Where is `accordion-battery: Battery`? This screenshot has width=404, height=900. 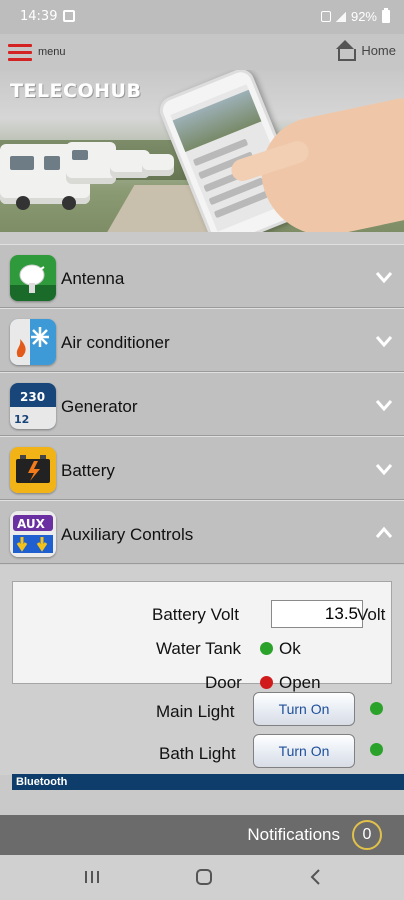 accordion-battery: Battery is located at coordinates (202, 468).